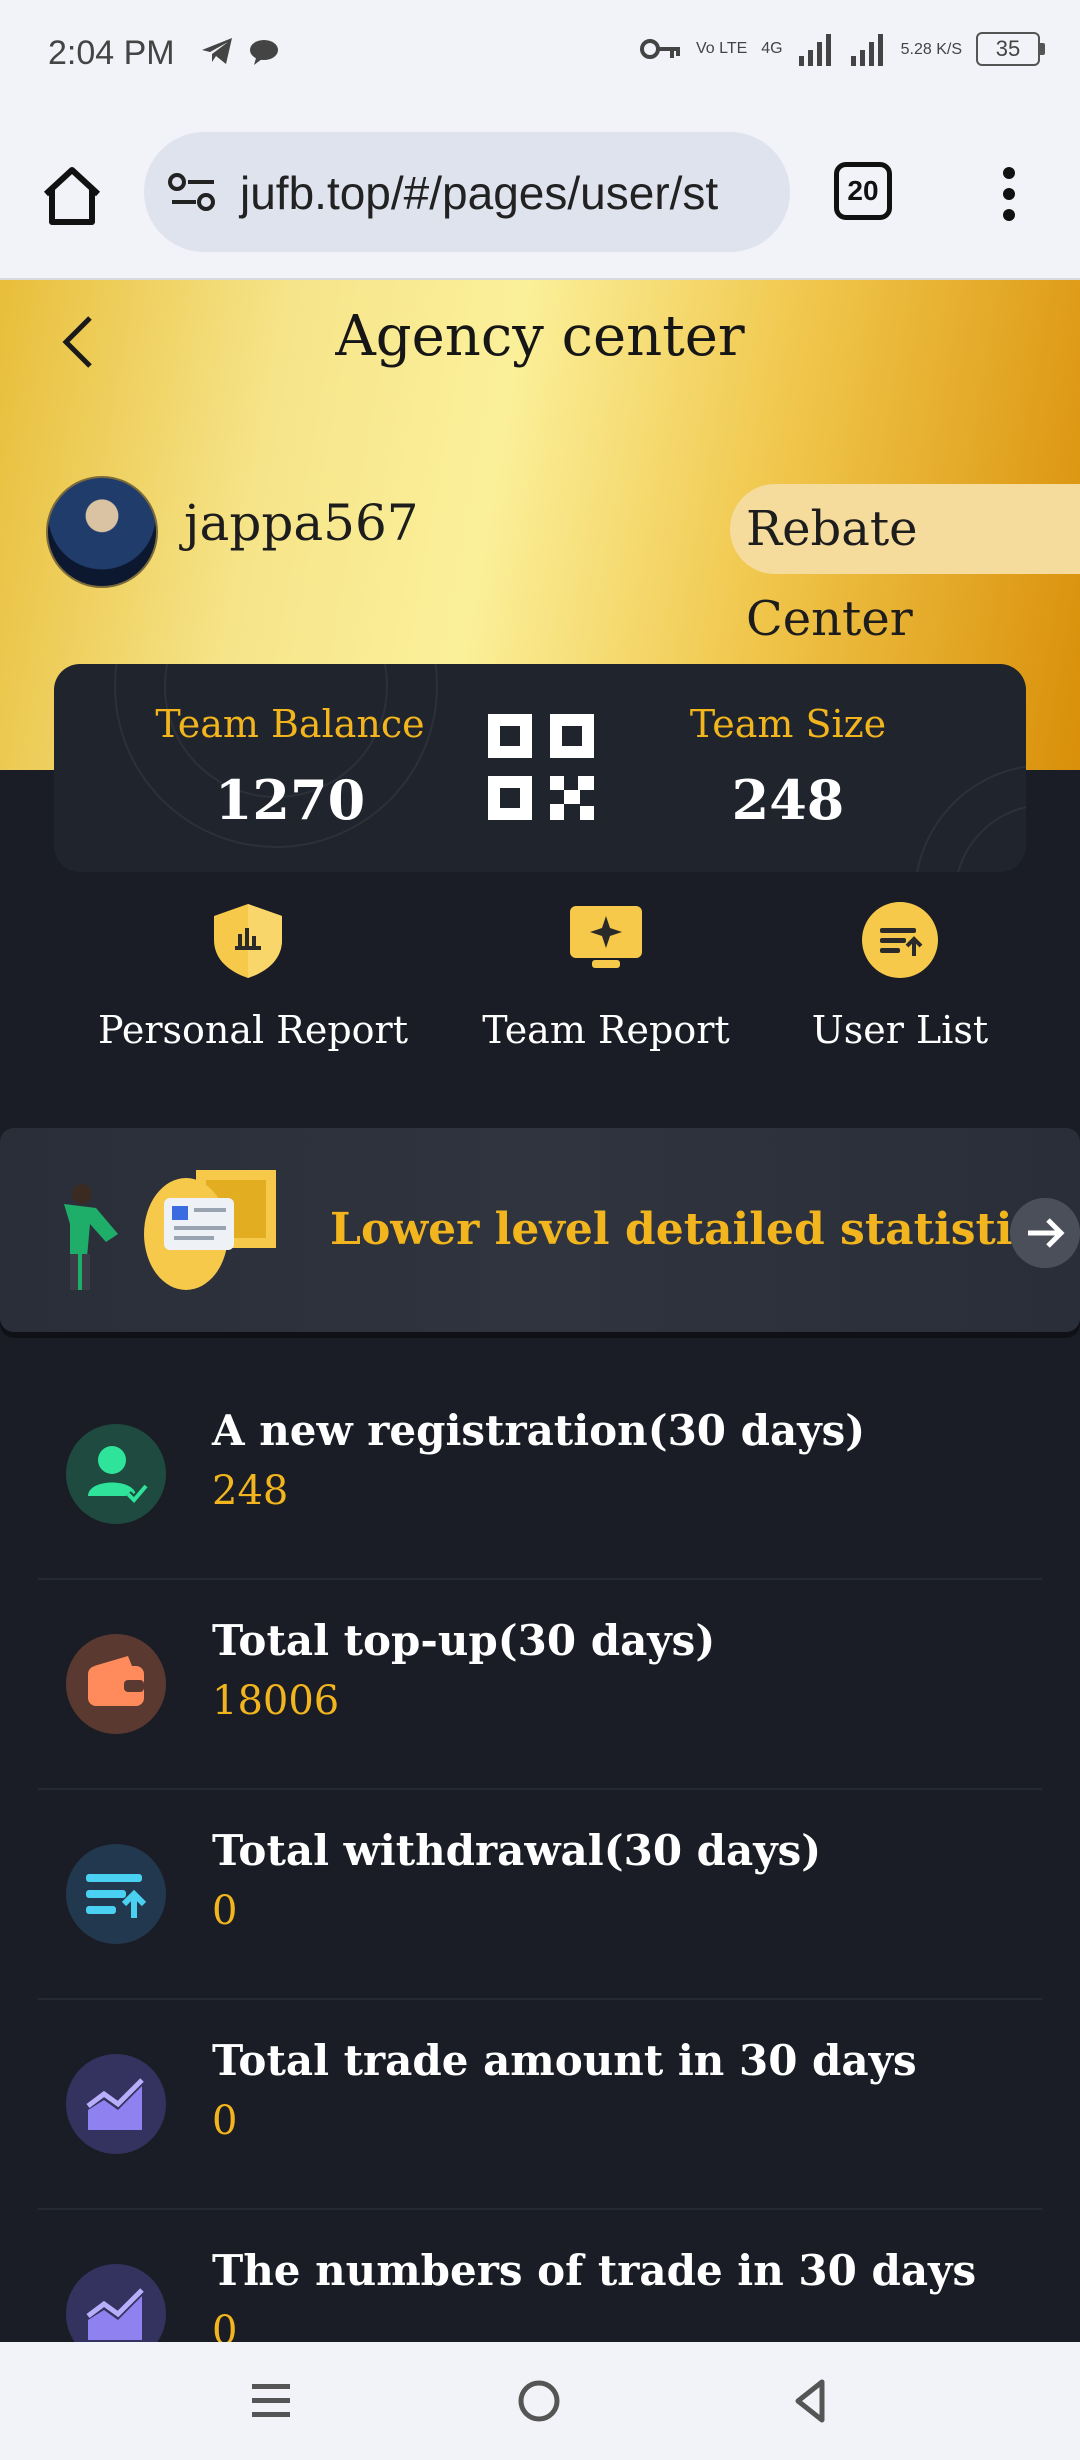 This screenshot has width=1080, height=2460. Describe the element at coordinates (788, 724) in the screenshot. I see `team-size-label: Team Size` at that location.